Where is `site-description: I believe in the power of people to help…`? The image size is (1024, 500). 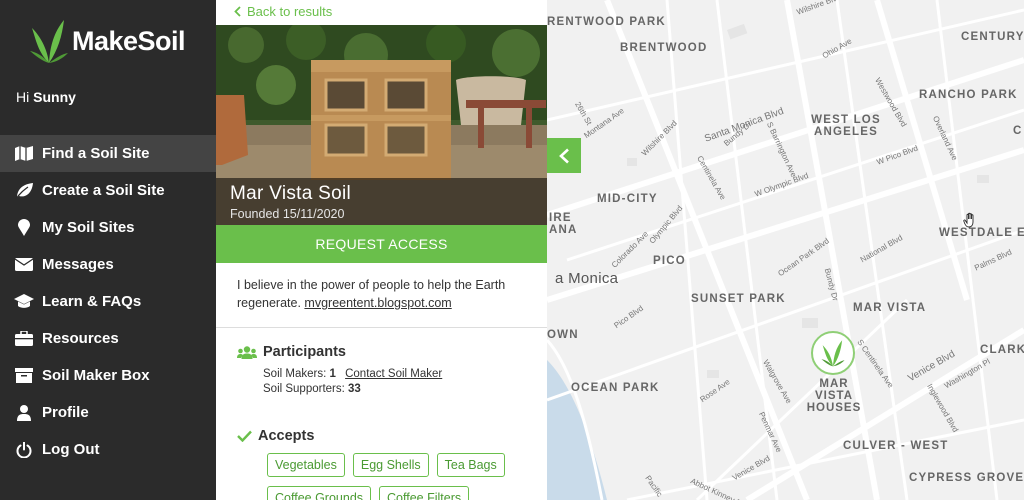
site-description: I believe in the power of people to help… is located at coordinates (382, 294).